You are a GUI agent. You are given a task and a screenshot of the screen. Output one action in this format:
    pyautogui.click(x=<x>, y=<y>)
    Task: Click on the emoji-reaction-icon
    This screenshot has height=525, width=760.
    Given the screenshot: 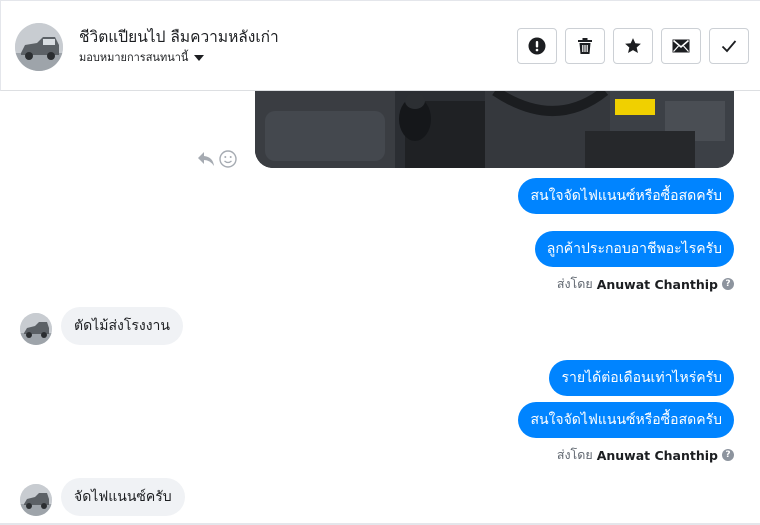 What is the action you would take?
    pyautogui.click(x=228, y=159)
    